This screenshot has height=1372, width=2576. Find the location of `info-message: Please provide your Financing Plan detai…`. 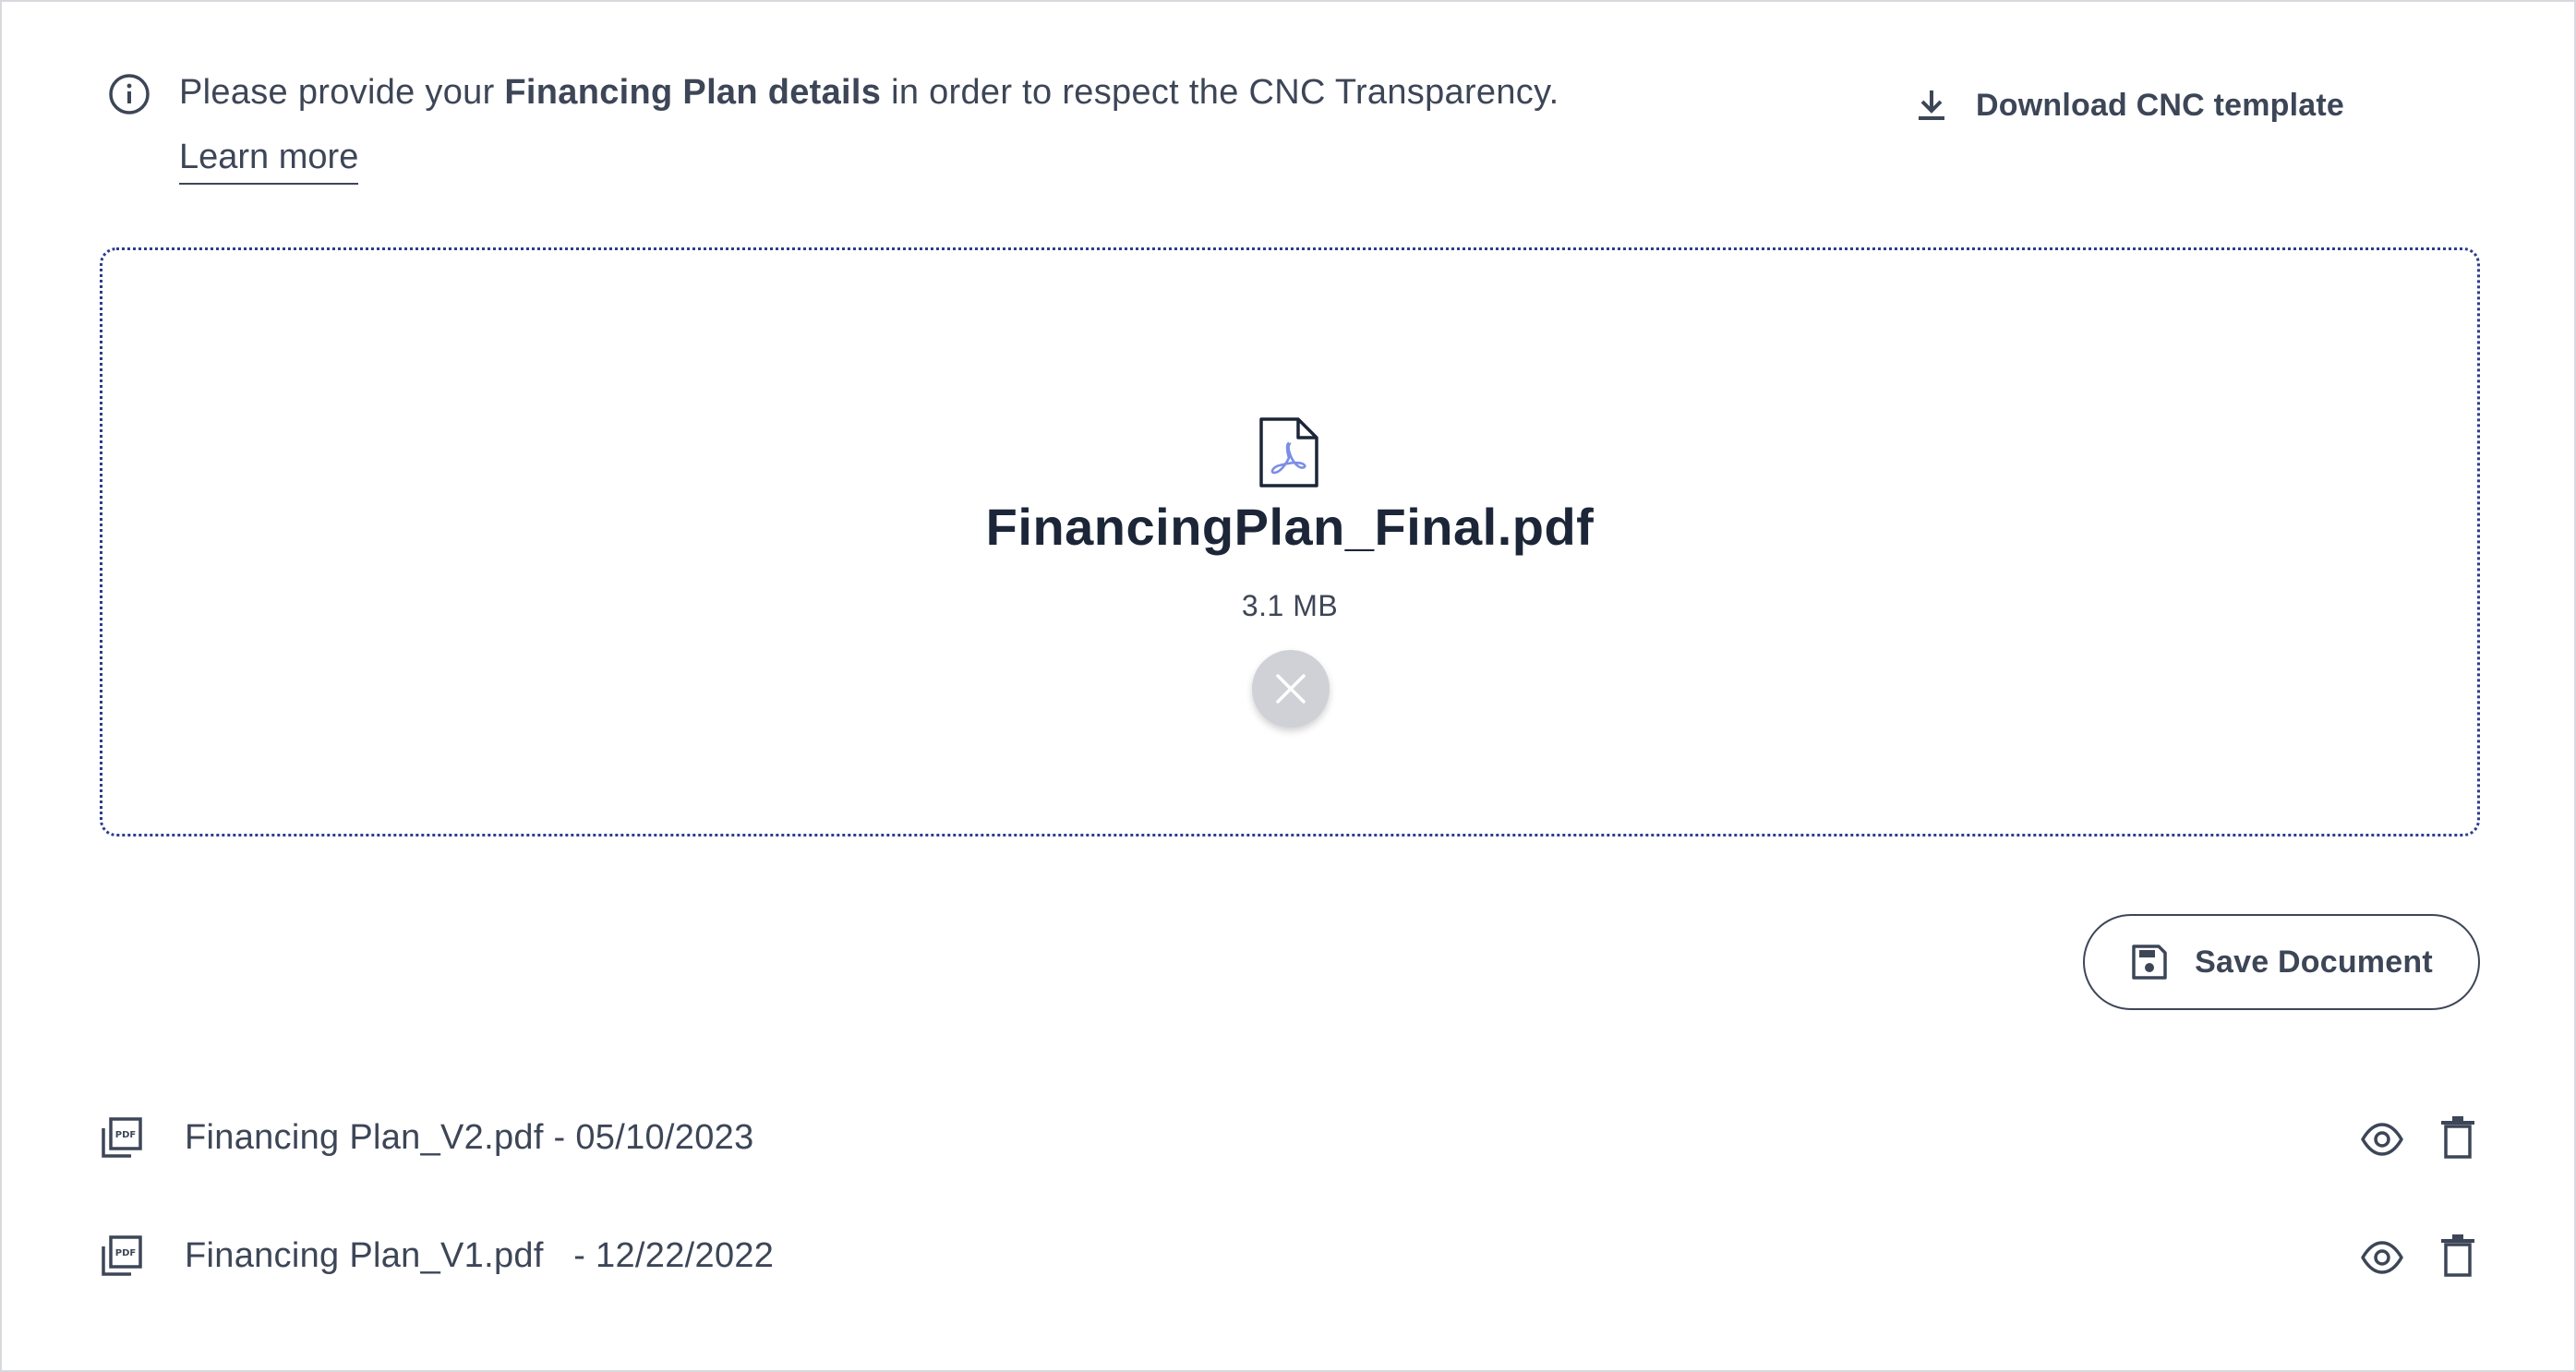

info-message: Please provide your Financing Plan detai… is located at coordinates (869, 92).